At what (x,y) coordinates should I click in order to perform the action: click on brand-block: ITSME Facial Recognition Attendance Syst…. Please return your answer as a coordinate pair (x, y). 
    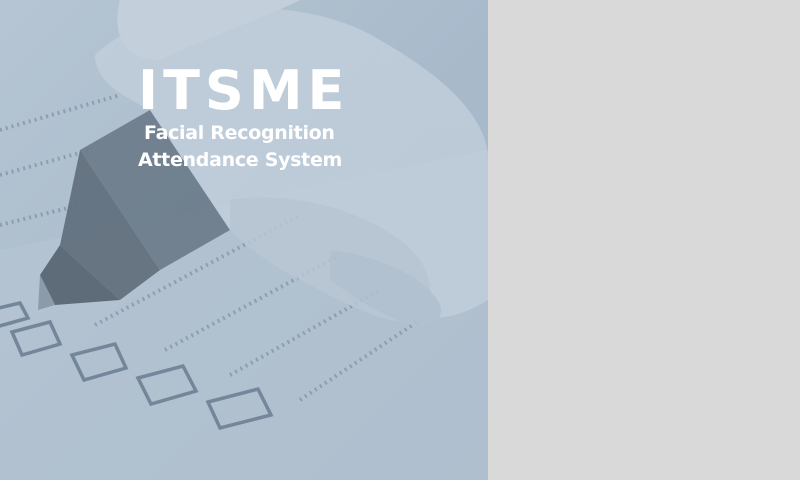
    Looking at the image, I should click on (243, 118).